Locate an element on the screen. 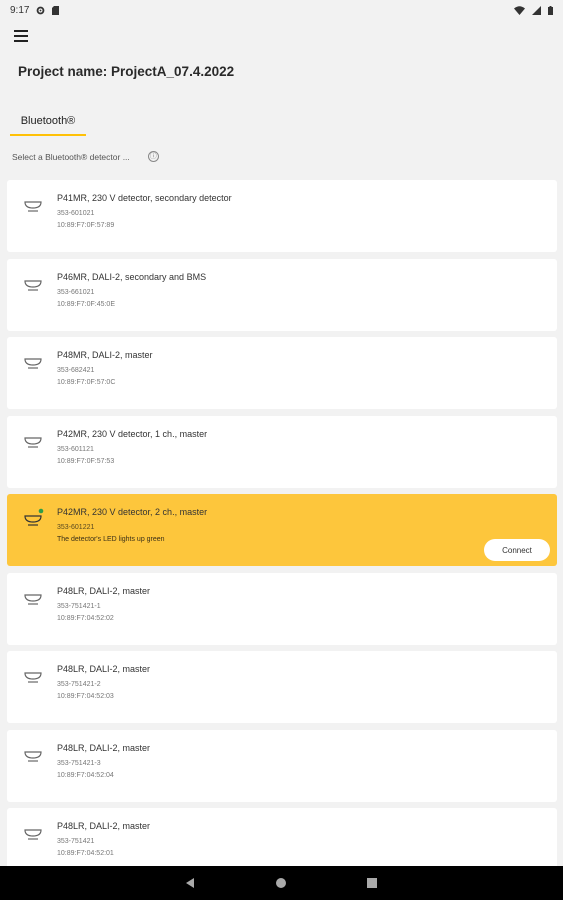  sd-card-icon is located at coordinates (56, 10).